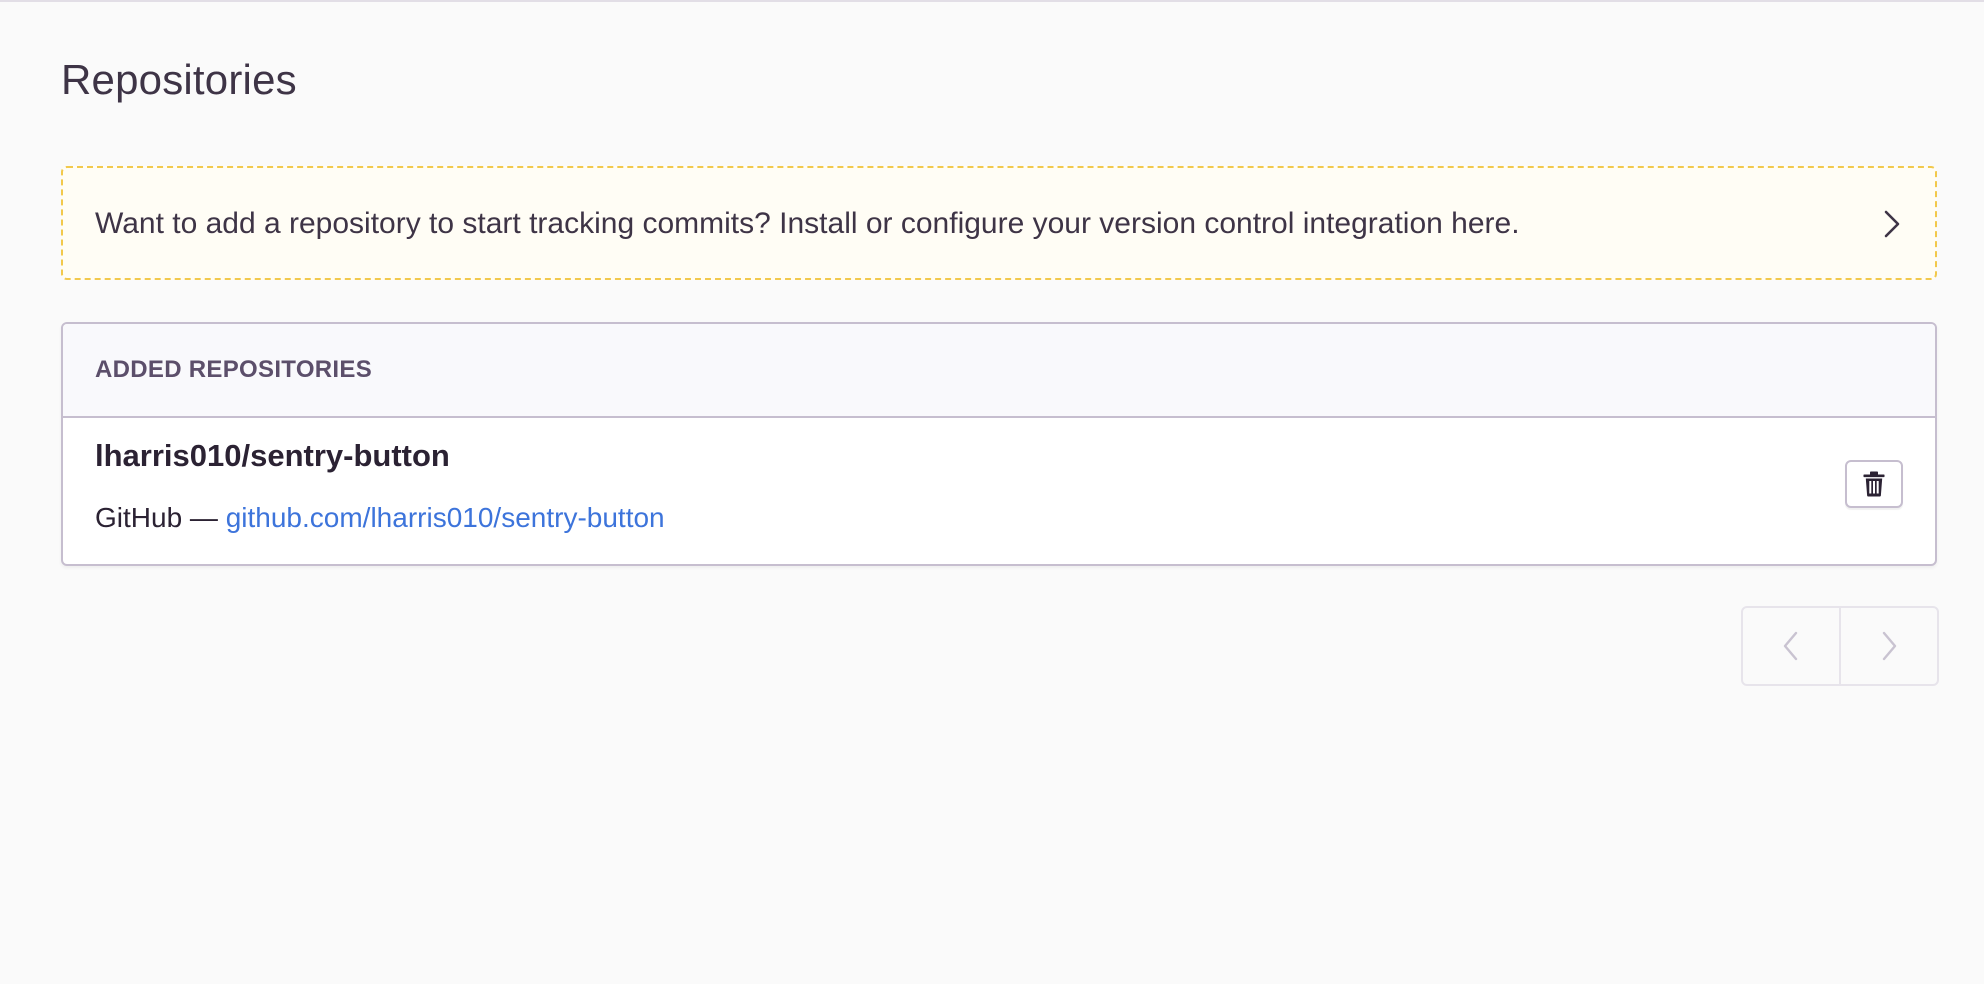  I want to click on repository-provider: GitHub, so click(139, 517).